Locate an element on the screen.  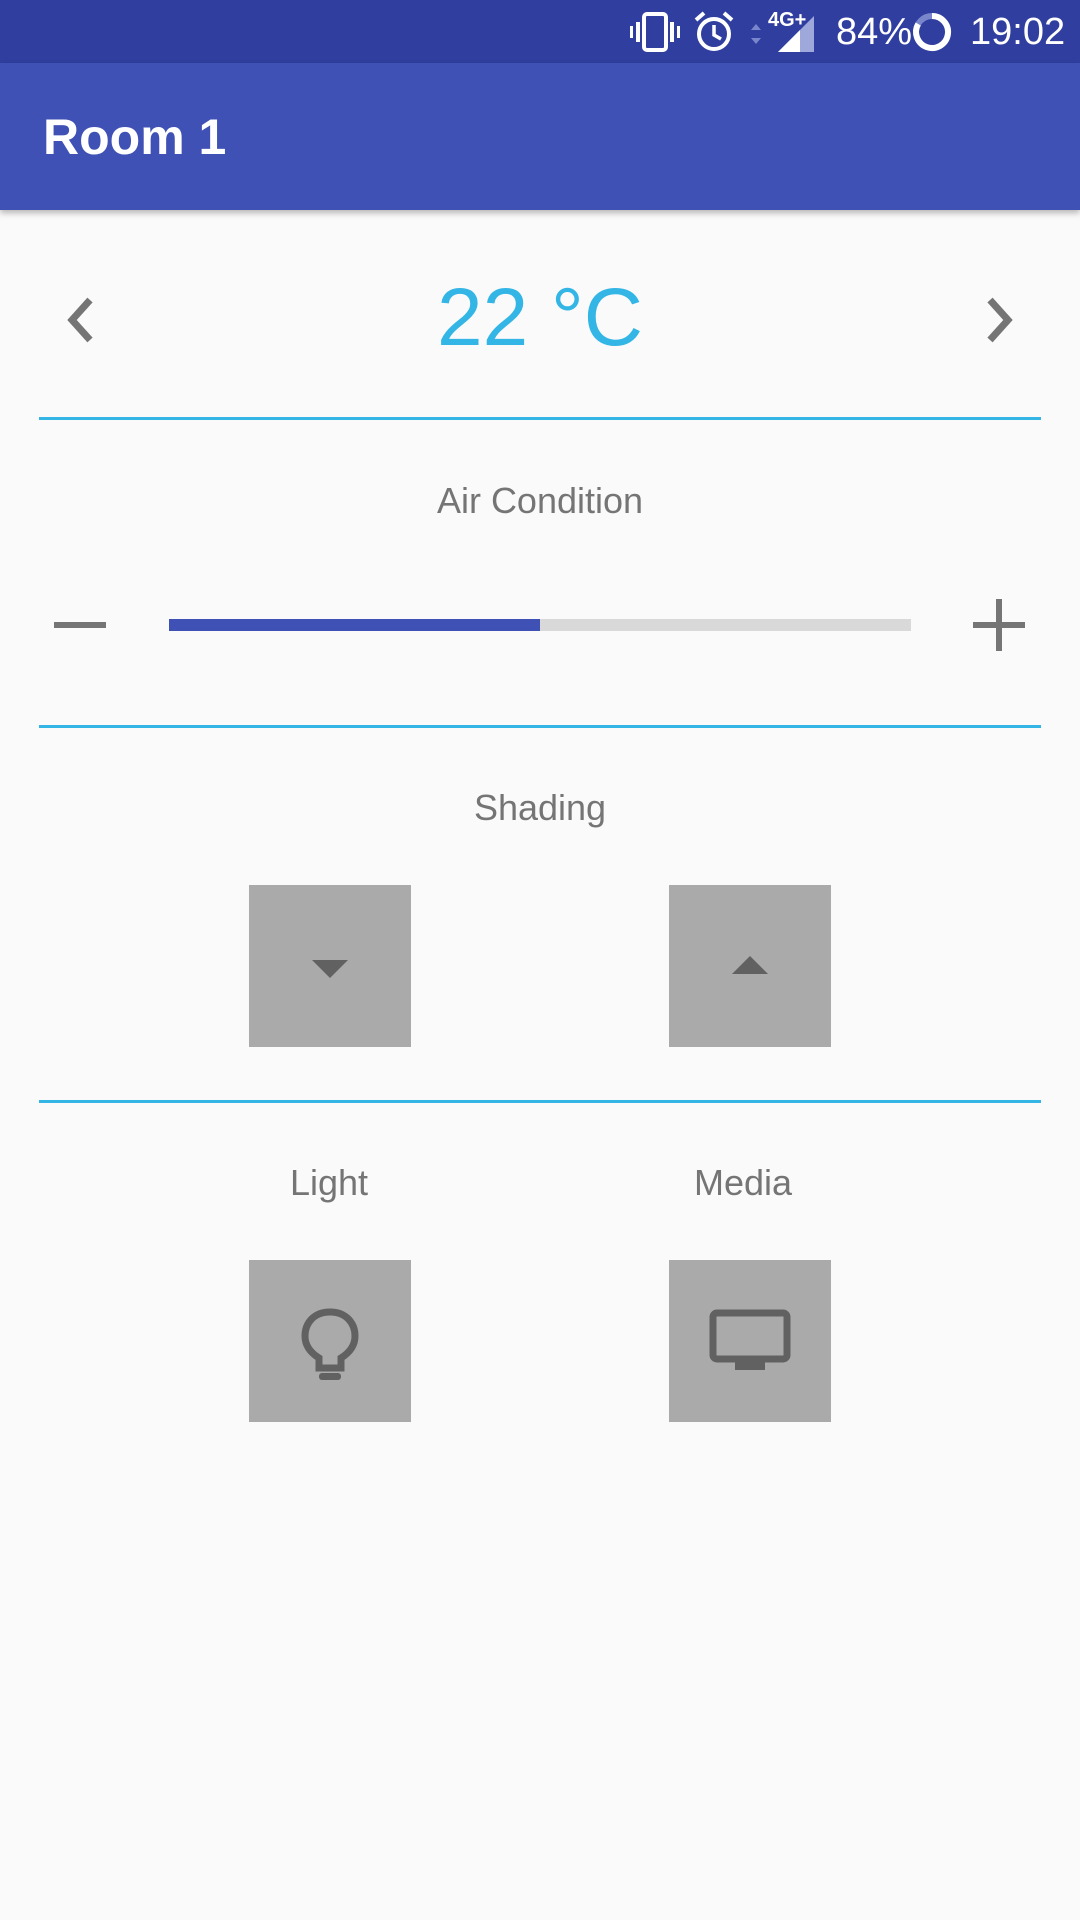
data-arrows-icon is located at coordinates (756, 34).